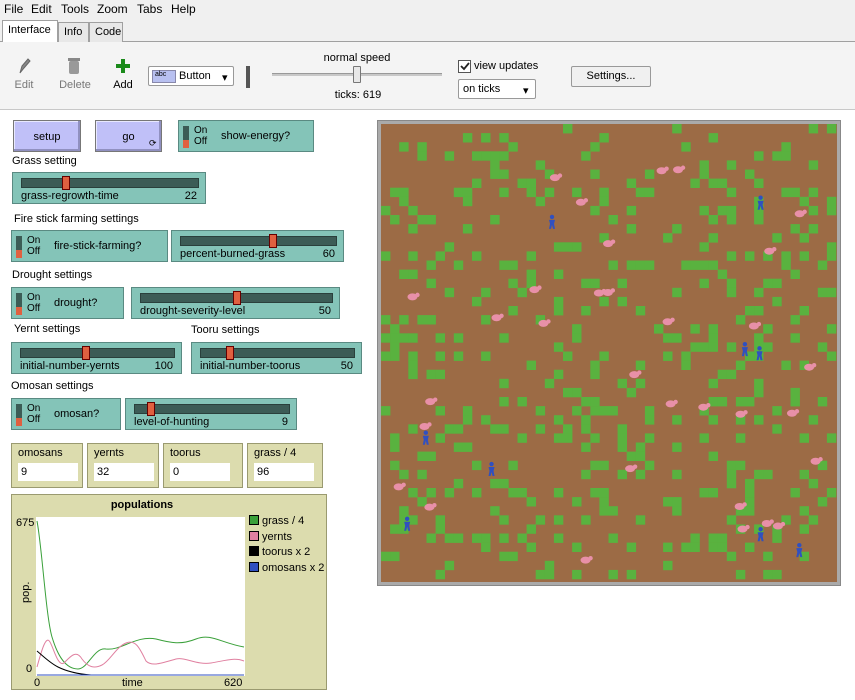  What do you see at coordinates (24, 66) in the screenshot?
I see `pencil-icon` at bounding box center [24, 66].